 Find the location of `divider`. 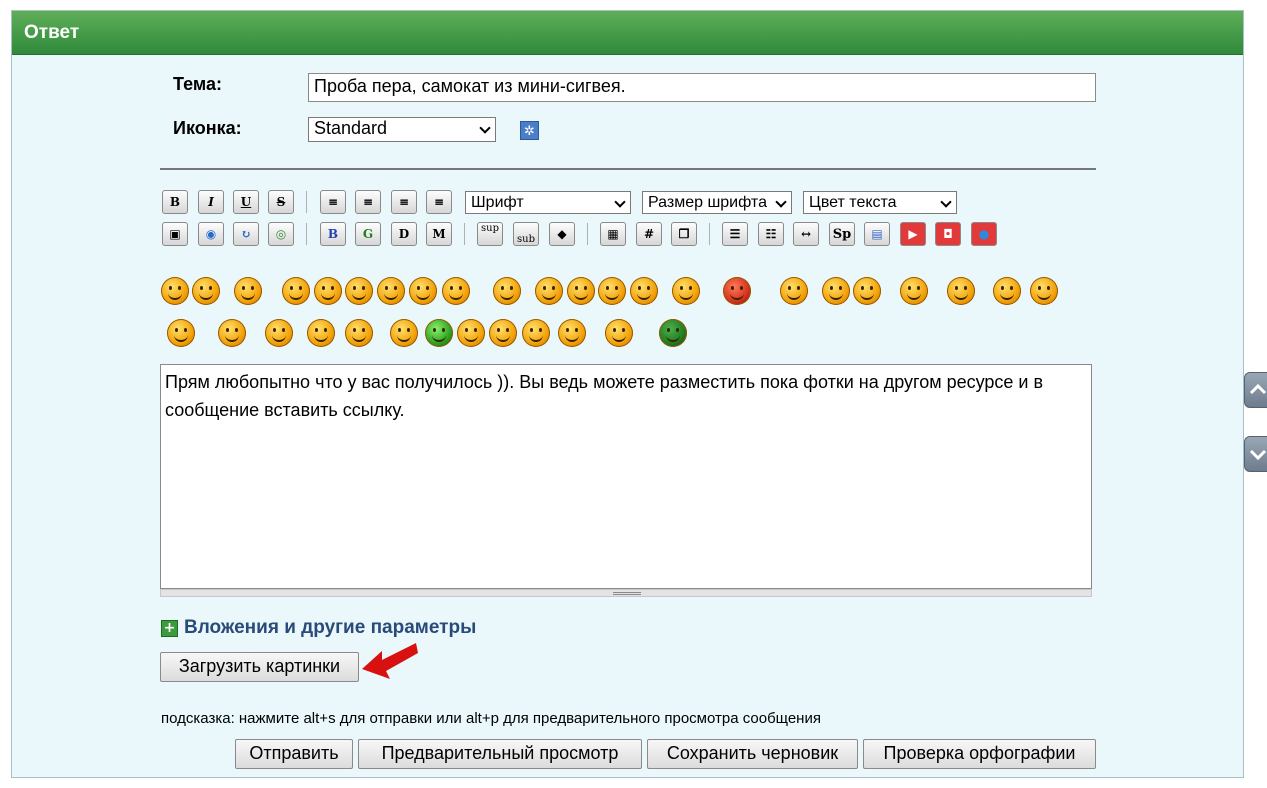

divider is located at coordinates (628, 169).